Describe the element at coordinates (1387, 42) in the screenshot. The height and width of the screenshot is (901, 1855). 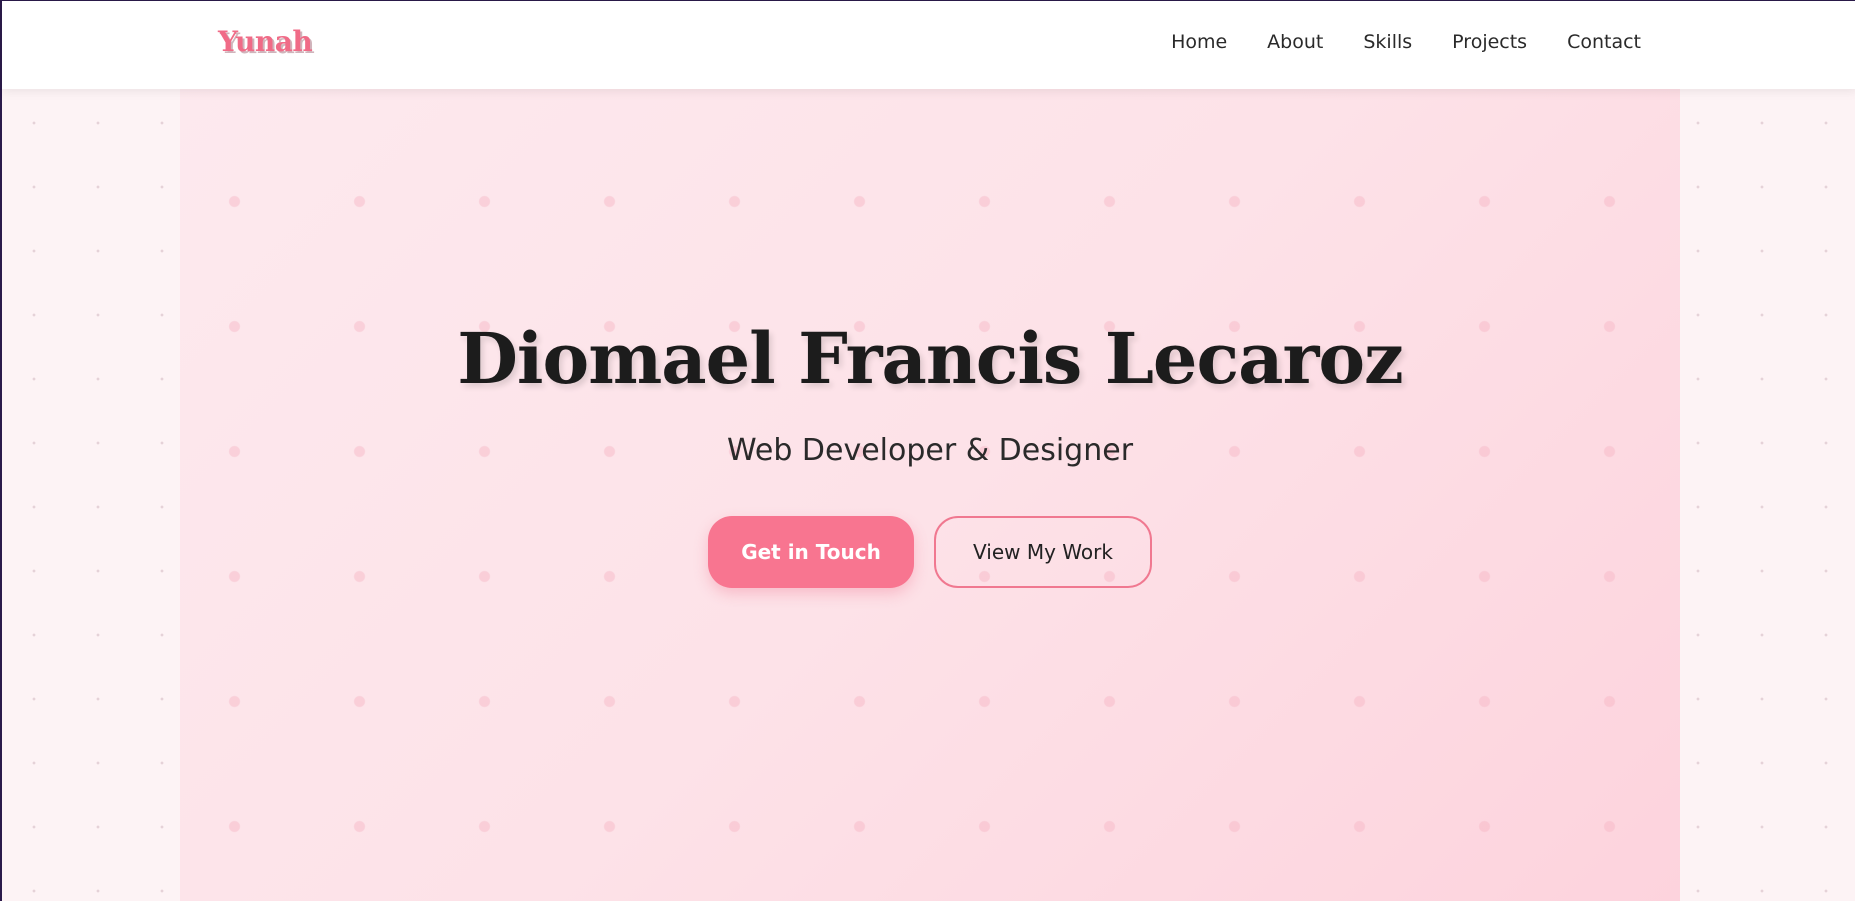
I see `nav-link-skills: Skills` at that location.